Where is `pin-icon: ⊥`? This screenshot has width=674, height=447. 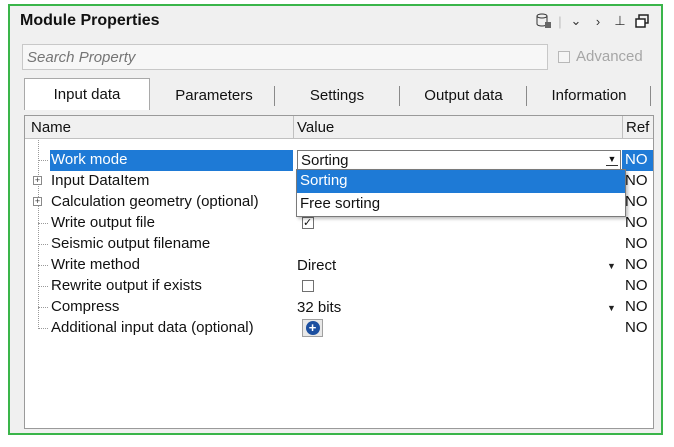
pin-icon: ⊥ is located at coordinates (620, 21).